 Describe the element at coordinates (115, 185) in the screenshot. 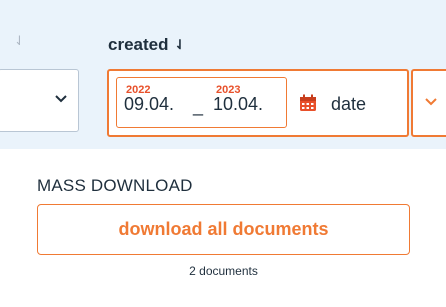

I see `mass-download-title: MASS DOWNLOAD` at that location.